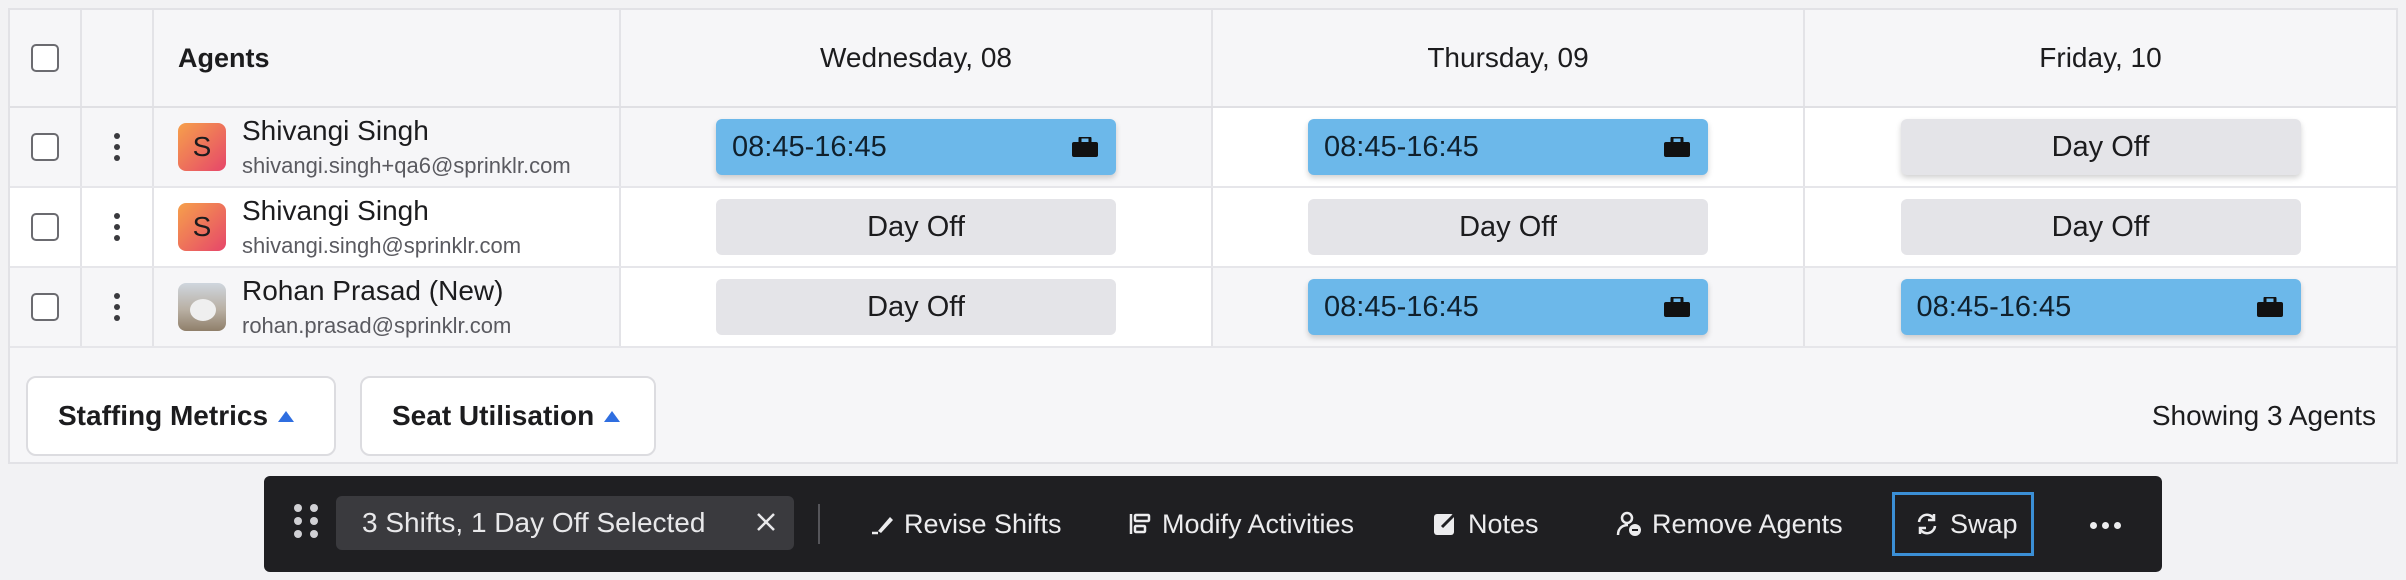 Image resolution: width=2406 pixels, height=580 pixels. I want to click on staffing-metrics-label: Staffing Metrics, so click(163, 415).